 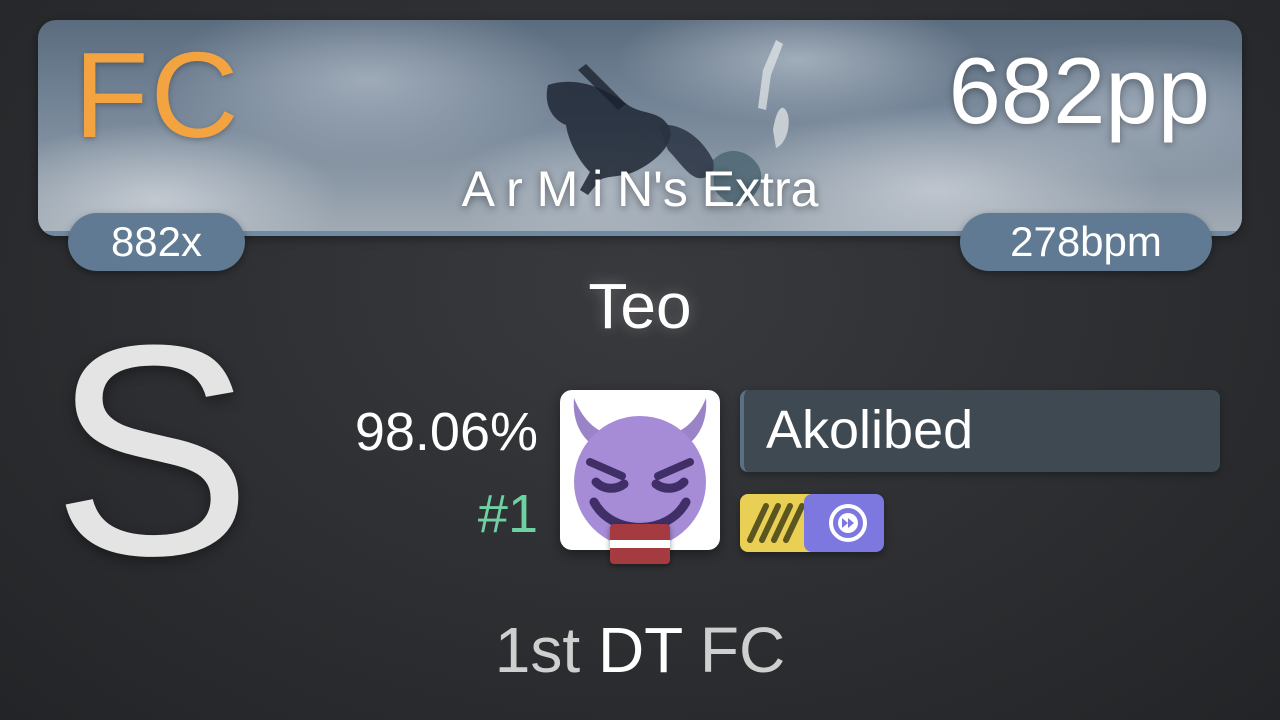 I want to click on fc-label: FC, so click(x=157, y=95).